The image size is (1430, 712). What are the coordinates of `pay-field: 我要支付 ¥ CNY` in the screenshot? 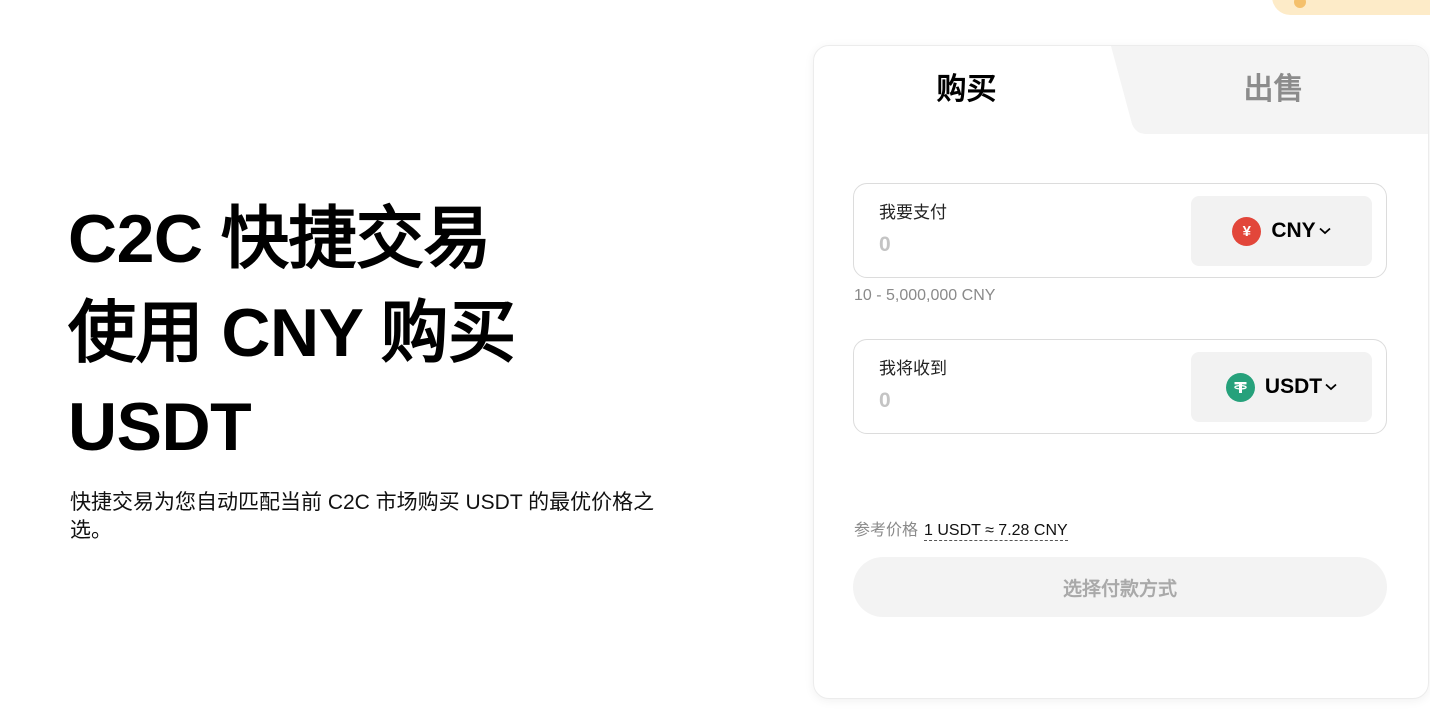 It's located at (1120, 230).